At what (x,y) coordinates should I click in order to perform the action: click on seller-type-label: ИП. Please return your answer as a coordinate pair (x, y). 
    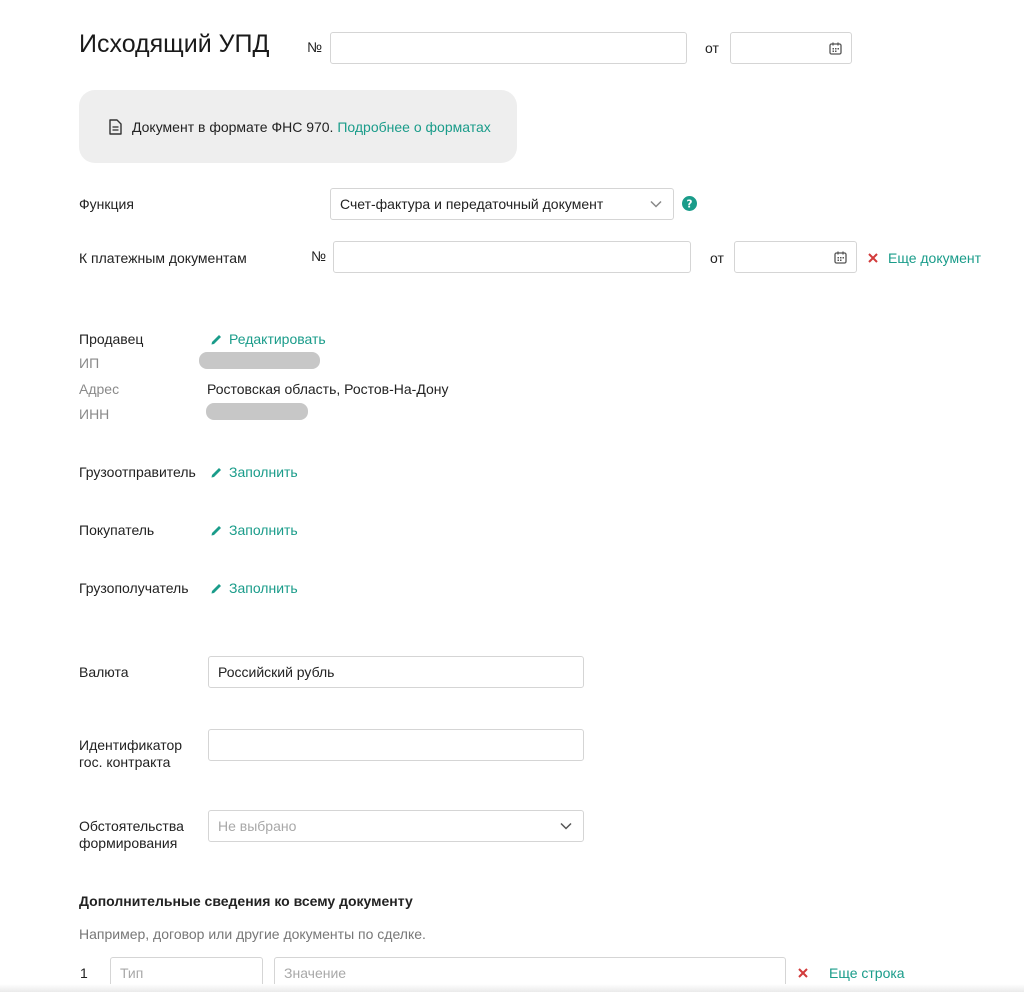
    Looking at the image, I should click on (89, 363).